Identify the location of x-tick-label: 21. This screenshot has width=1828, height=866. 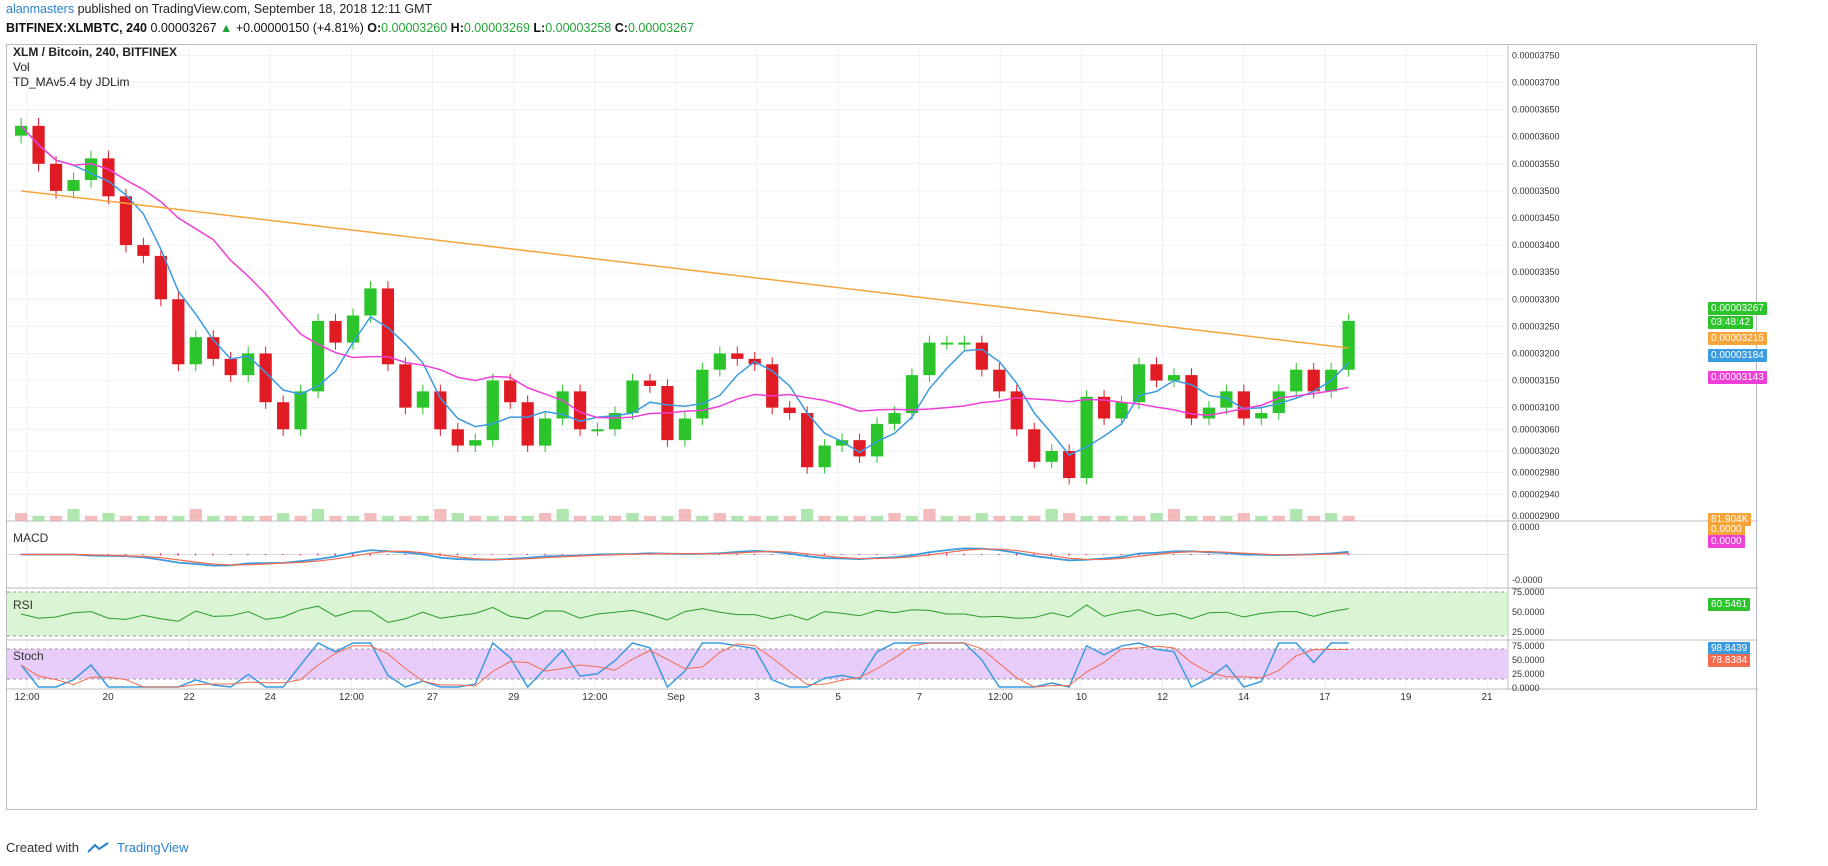
(1487, 697).